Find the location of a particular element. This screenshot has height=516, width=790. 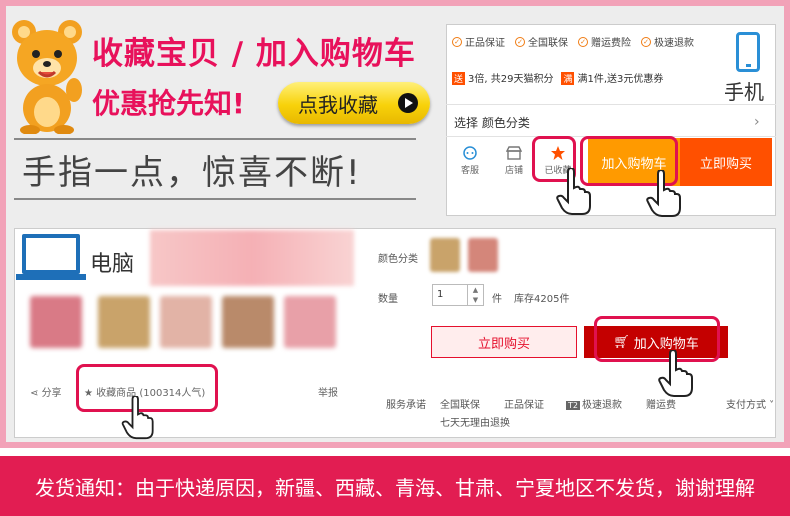

mobile-phone-icon is located at coordinates (748, 52).